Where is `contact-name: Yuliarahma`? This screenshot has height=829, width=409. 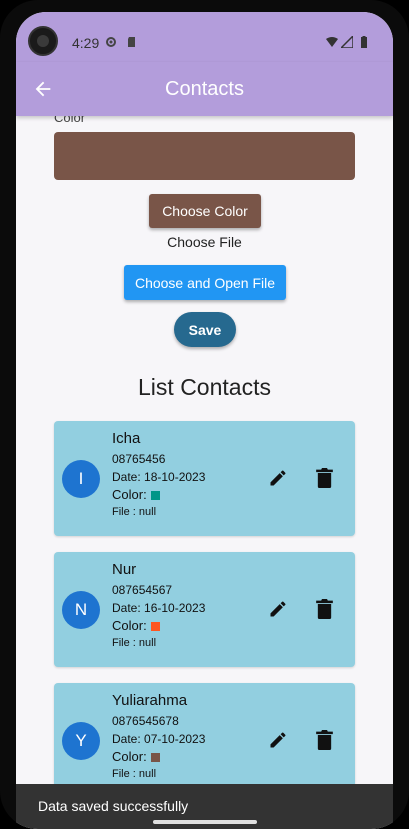 contact-name: Yuliarahma is located at coordinates (150, 700).